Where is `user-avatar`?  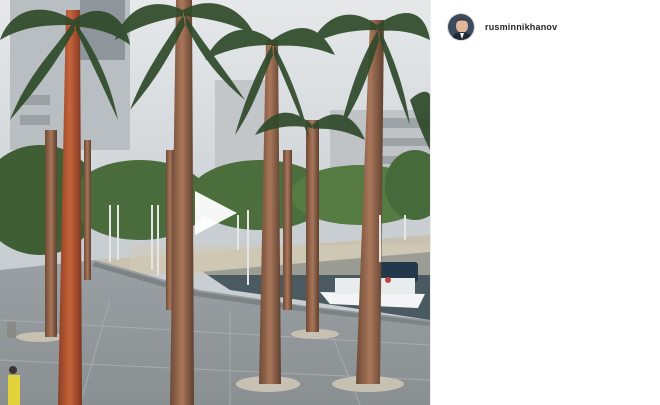 user-avatar is located at coordinates (461, 27).